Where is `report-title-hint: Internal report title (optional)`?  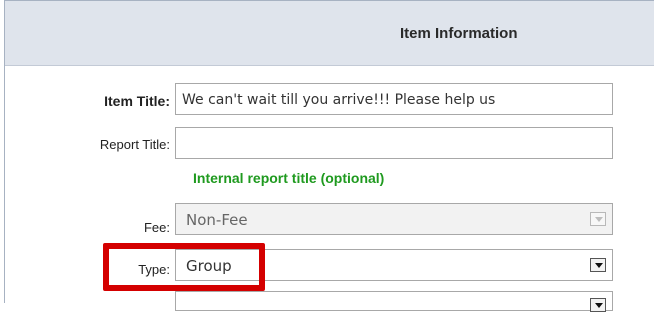 report-title-hint: Internal report title (optional) is located at coordinates (289, 178).